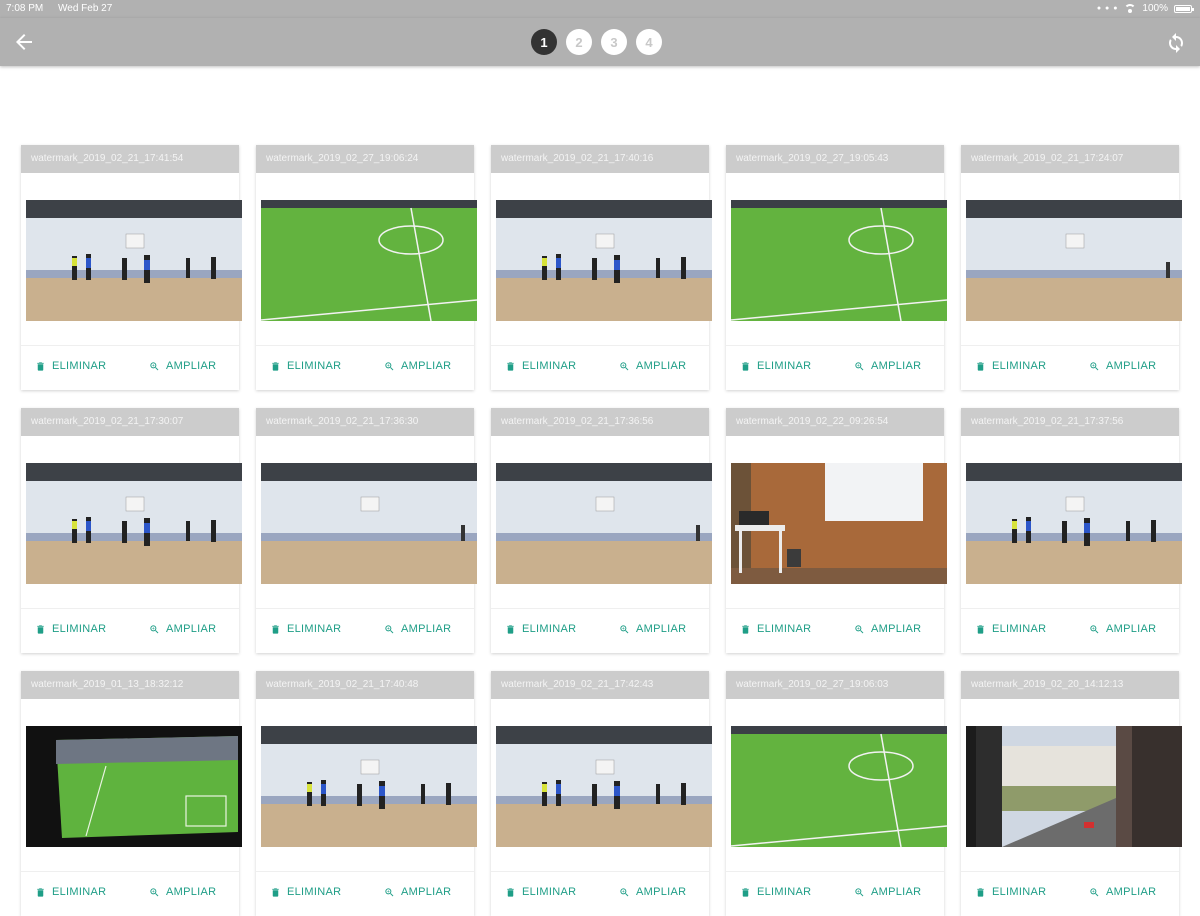 The width and height of the screenshot is (1200, 916). Describe the element at coordinates (600, 159) in the screenshot. I see `photo-filename: watermark_2019_02_21_17:40:16` at that location.